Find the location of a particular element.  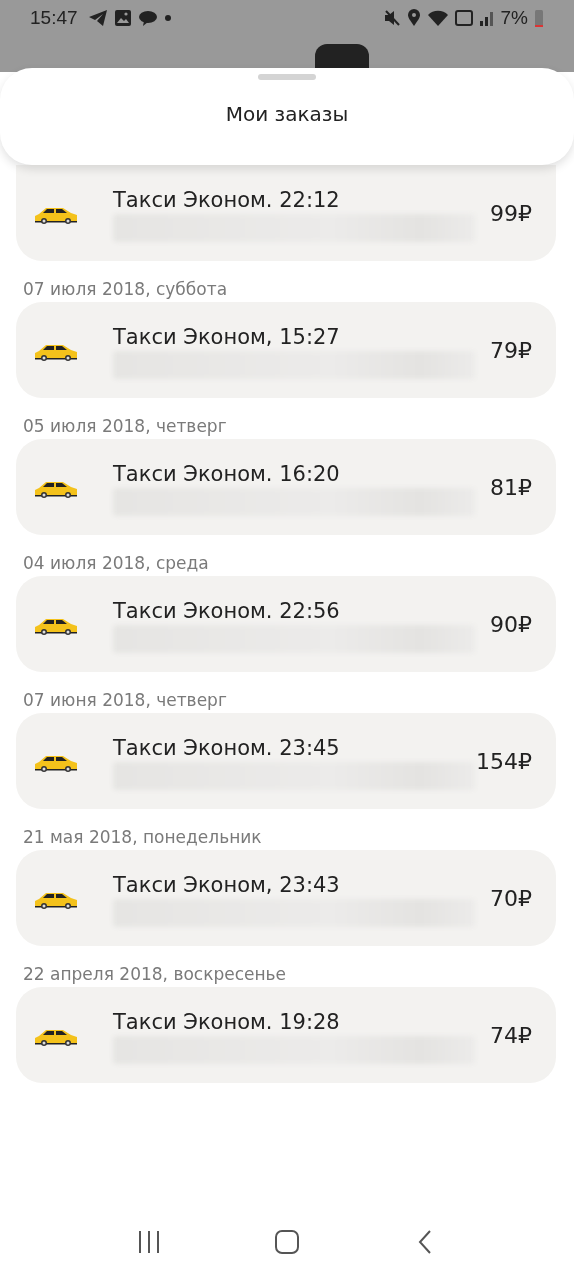

battery-icon is located at coordinates (539, 18).